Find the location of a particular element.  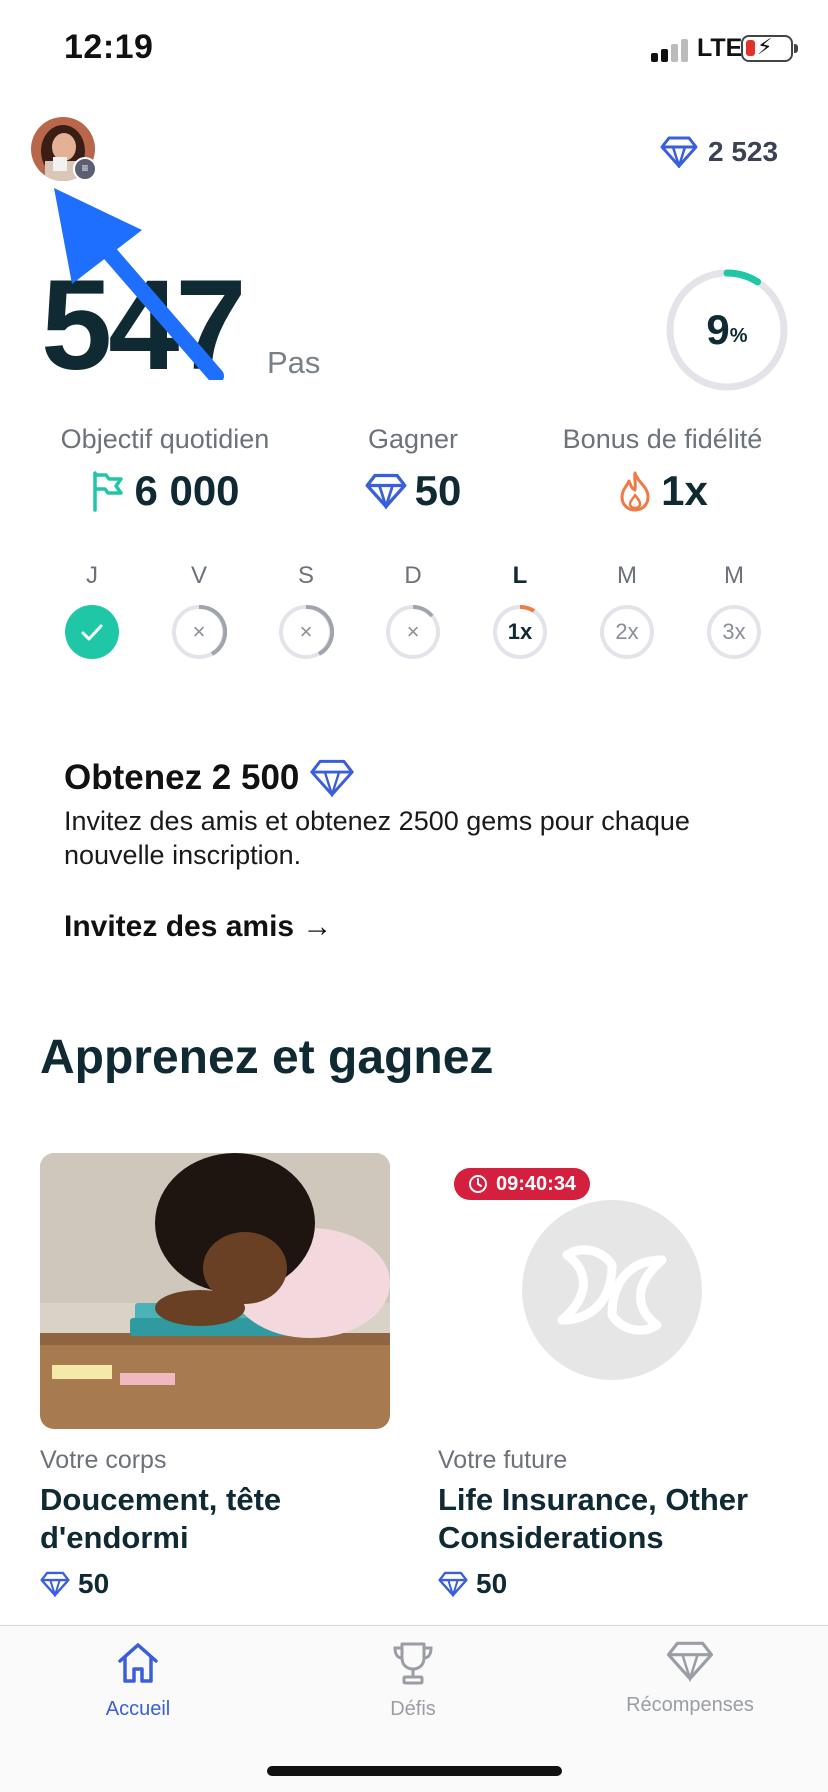

gem-balance: 2 523 is located at coordinates (719, 152).